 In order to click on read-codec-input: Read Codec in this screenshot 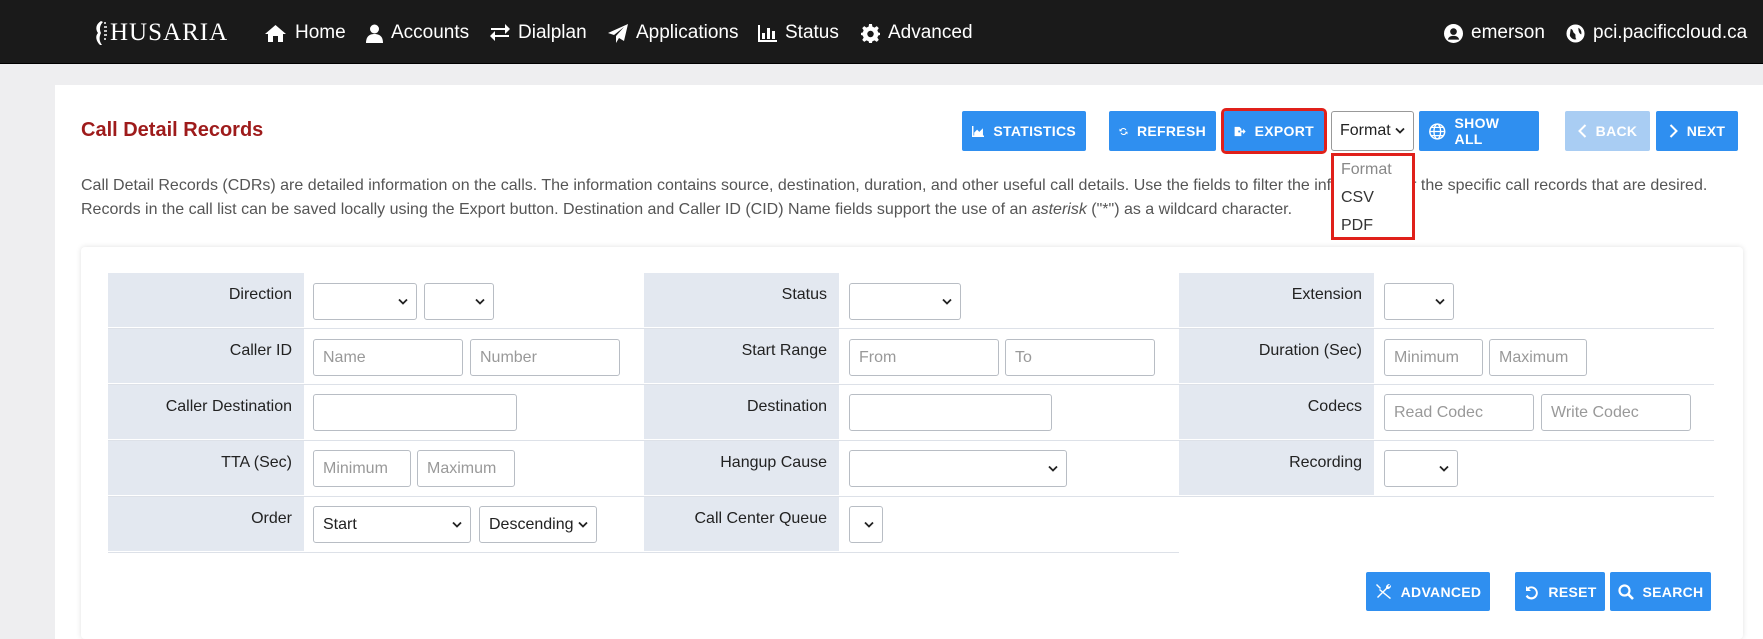, I will do `click(1459, 412)`.